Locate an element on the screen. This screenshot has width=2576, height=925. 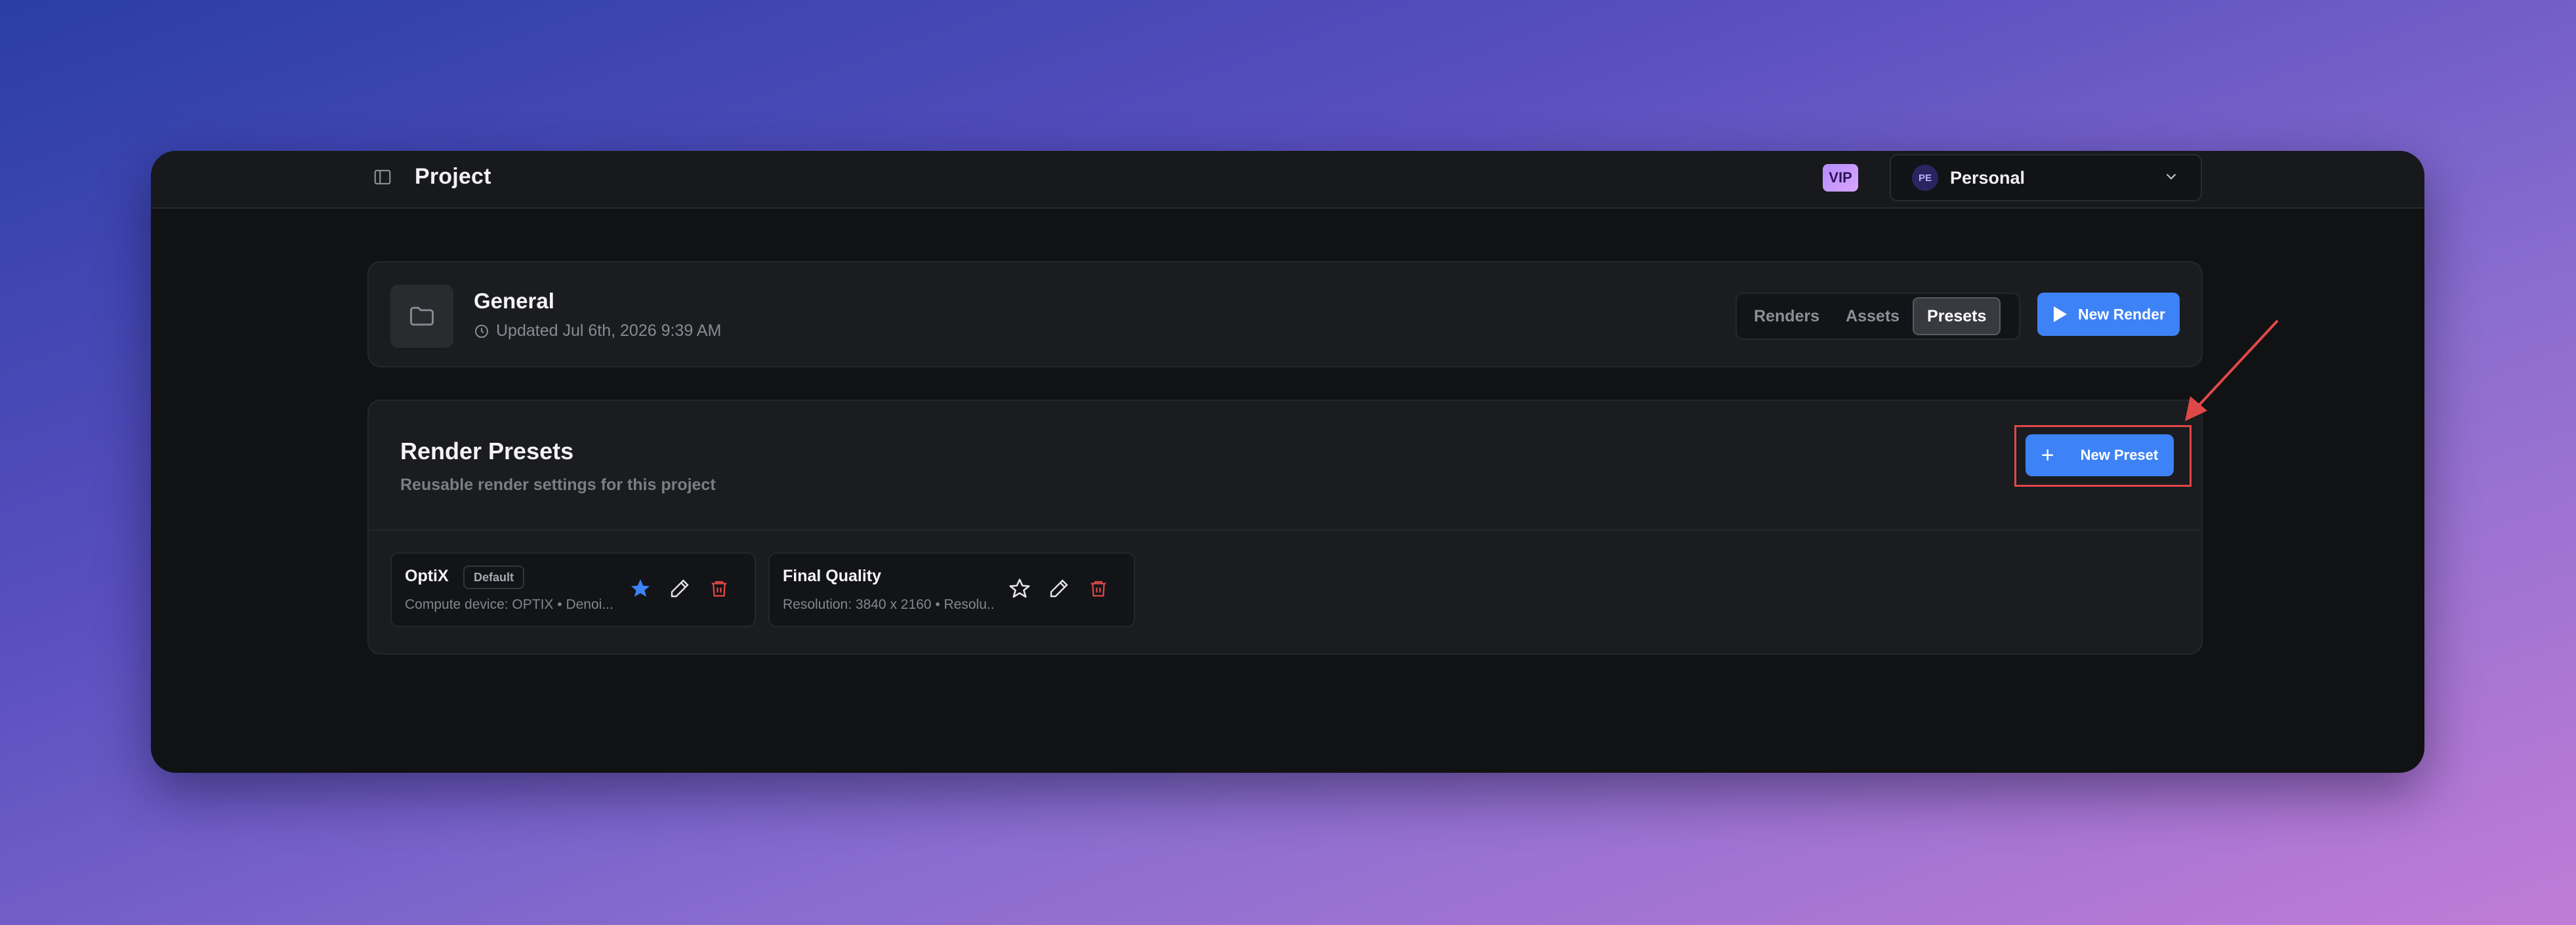
page-title: Project is located at coordinates (453, 176).